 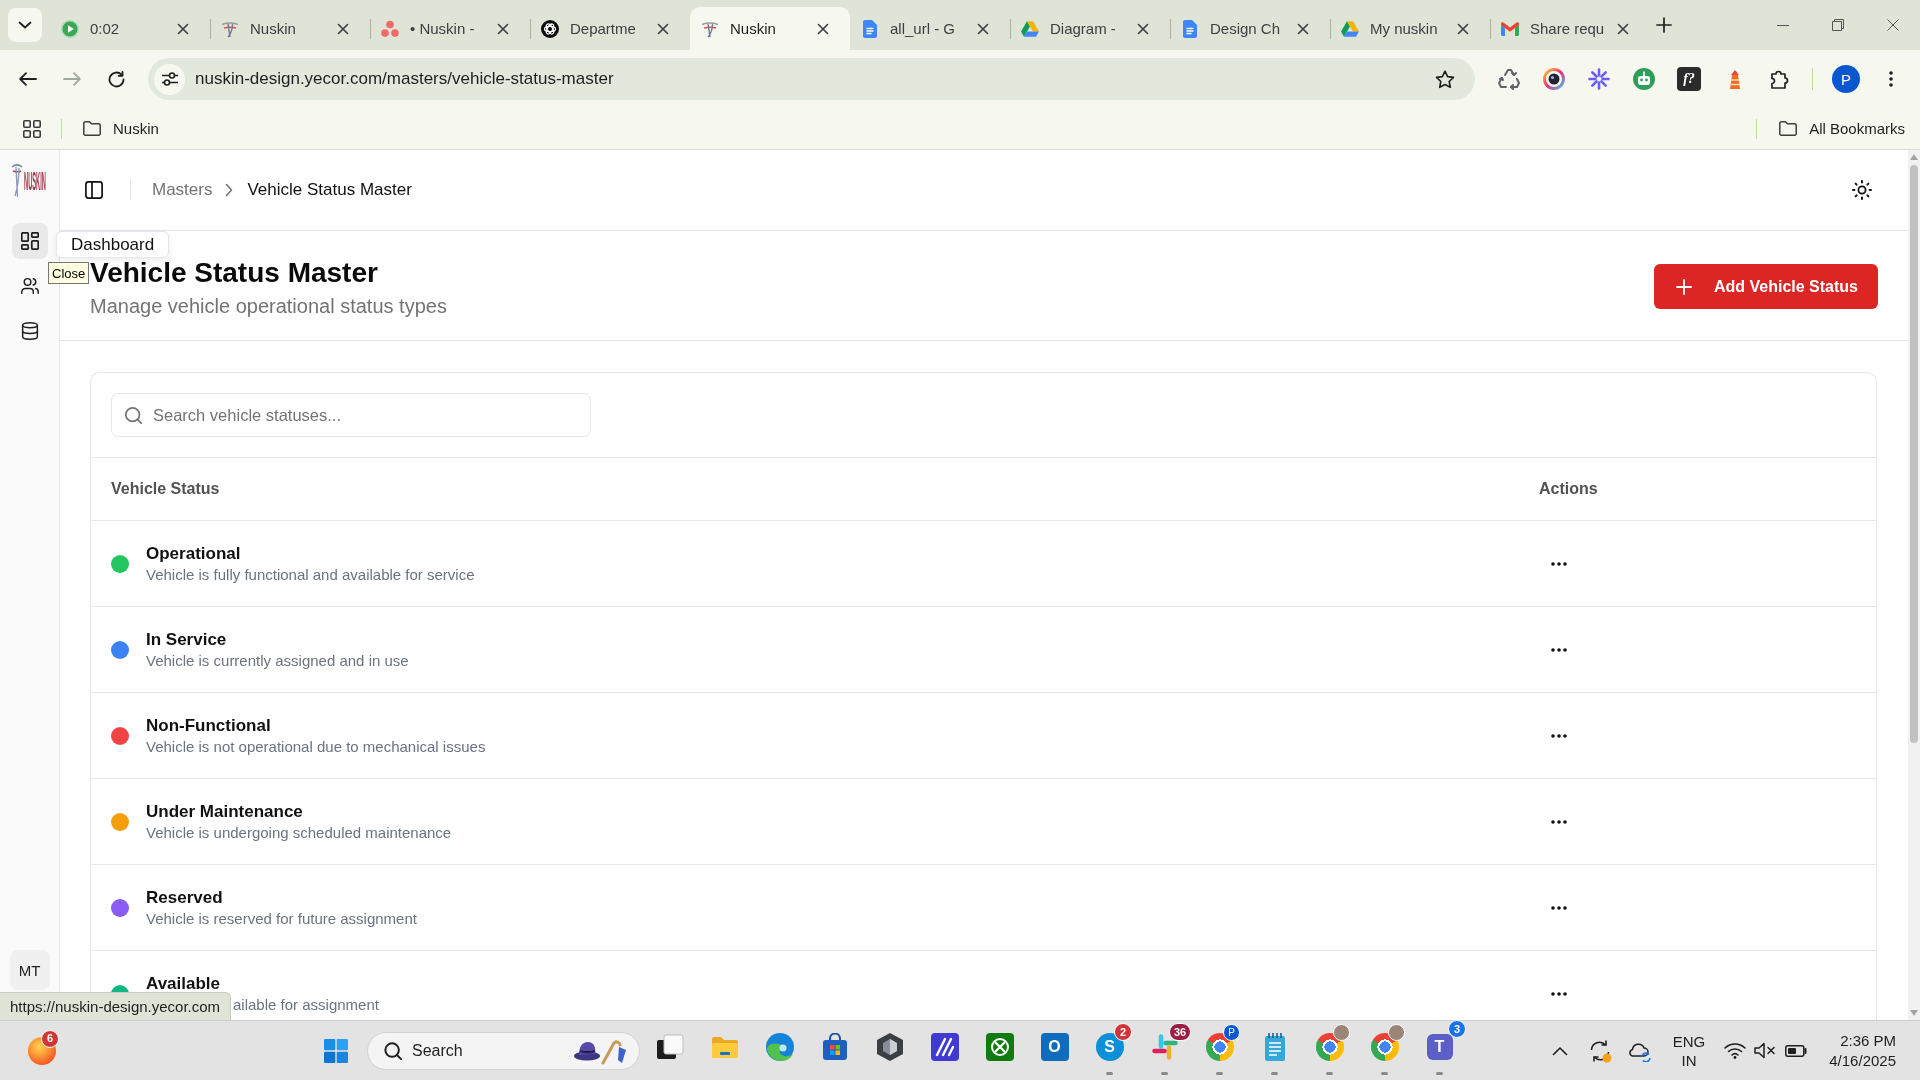 I want to click on document-icon, so click(x=870, y=28).